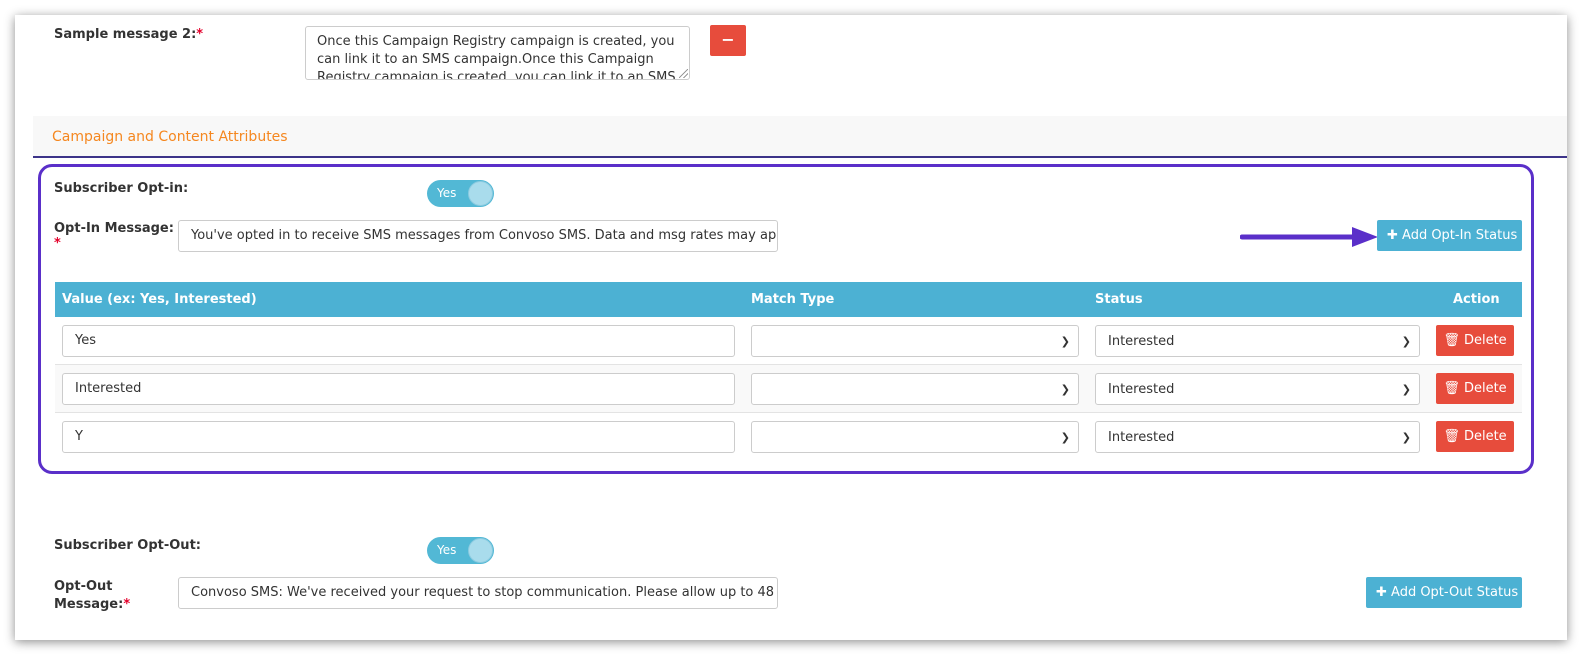 This screenshot has width=1590, height=662. I want to click on subscriber-opt-in-toggle: Yes, so click(460, 193).